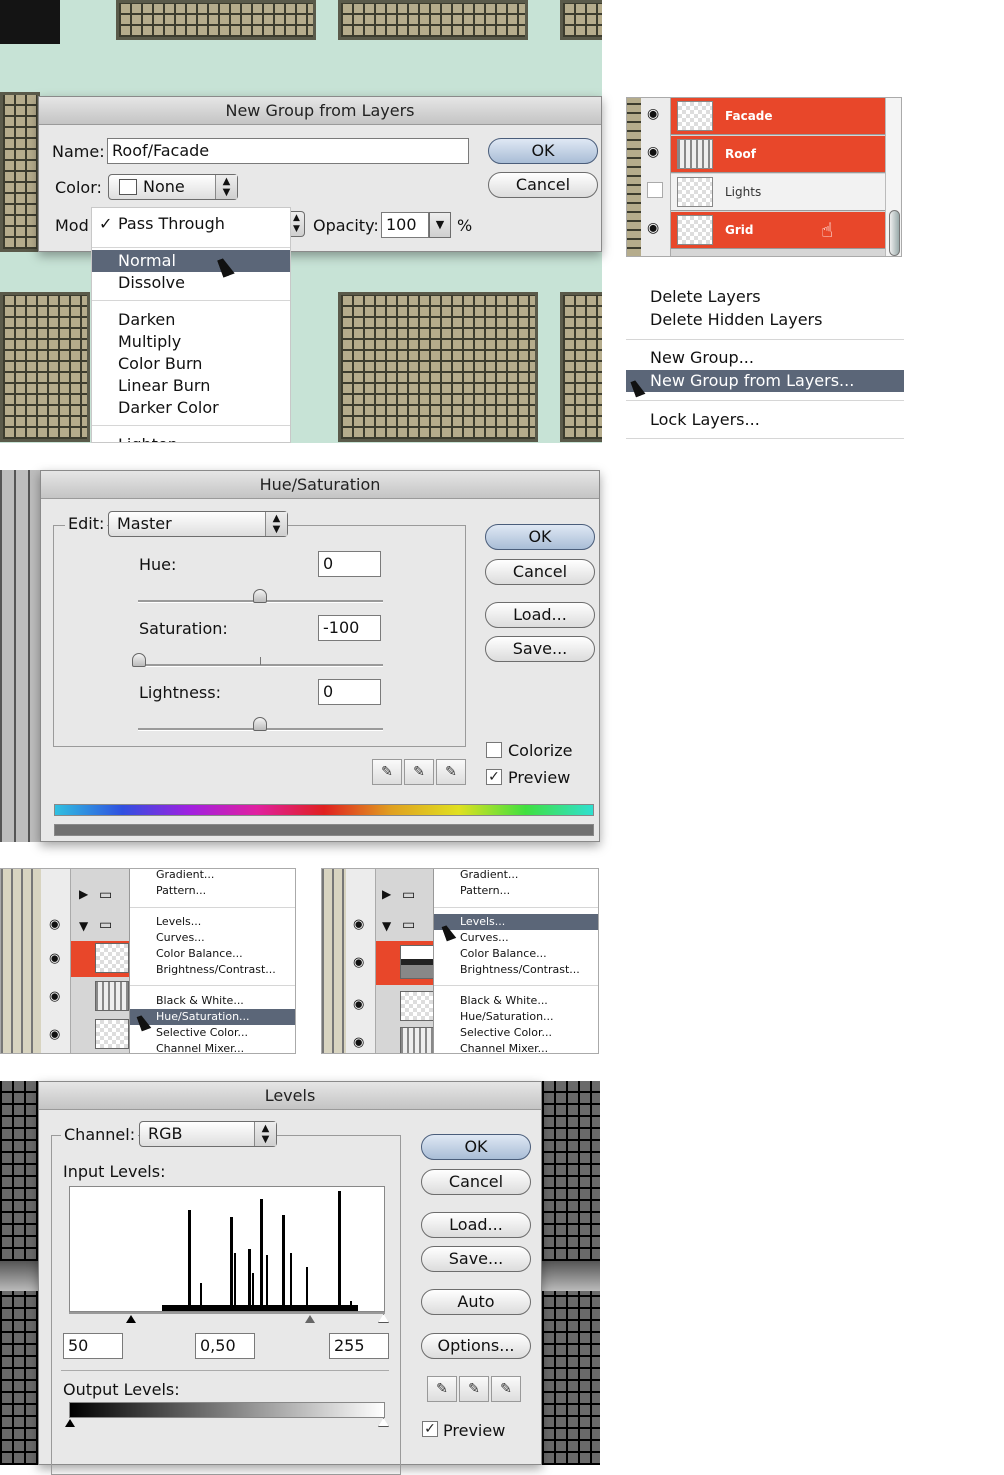 This screenshot has width=1004, height=1475. I want to click on black-point-slider-icon, so click(131, 1319).